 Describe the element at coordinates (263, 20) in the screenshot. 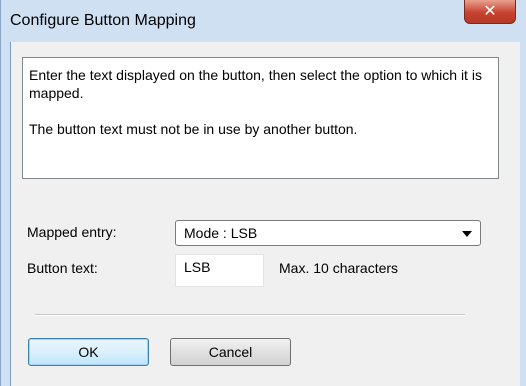

I see `title-bar: Configure Button Mapping ✕` at that location.